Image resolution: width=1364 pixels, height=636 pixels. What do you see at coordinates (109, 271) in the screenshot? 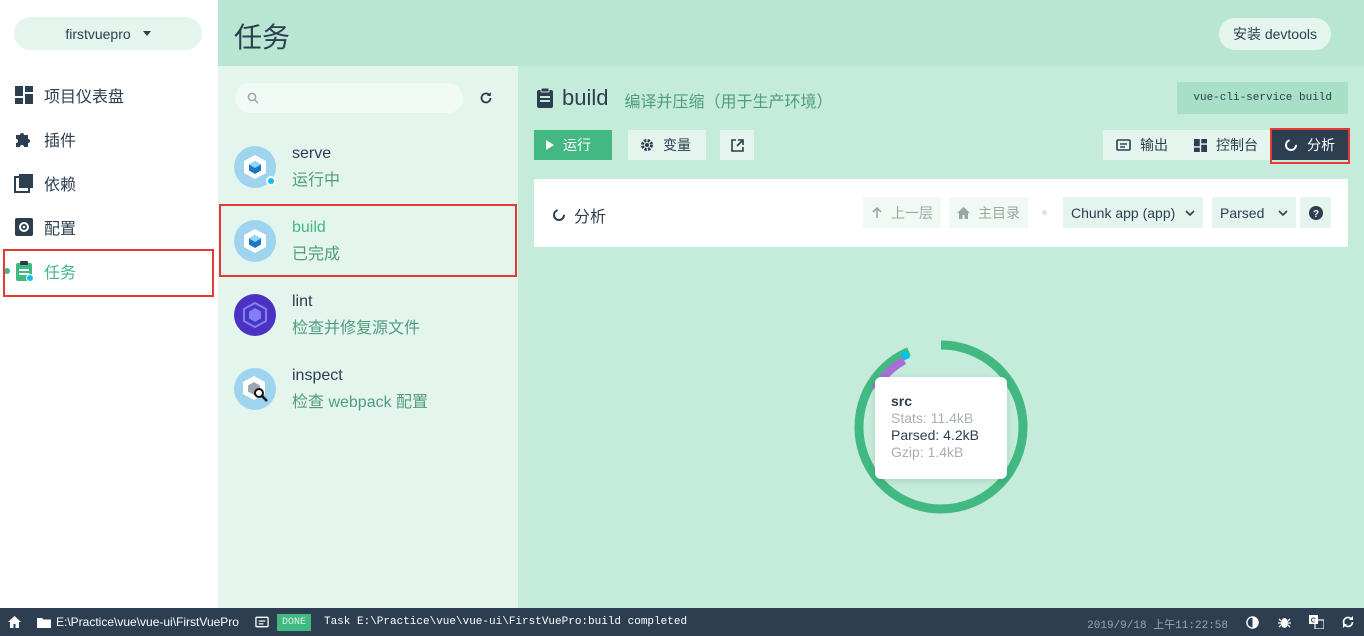
I see `nav-item-tasks: 任务` at bounding box center [109, 271].